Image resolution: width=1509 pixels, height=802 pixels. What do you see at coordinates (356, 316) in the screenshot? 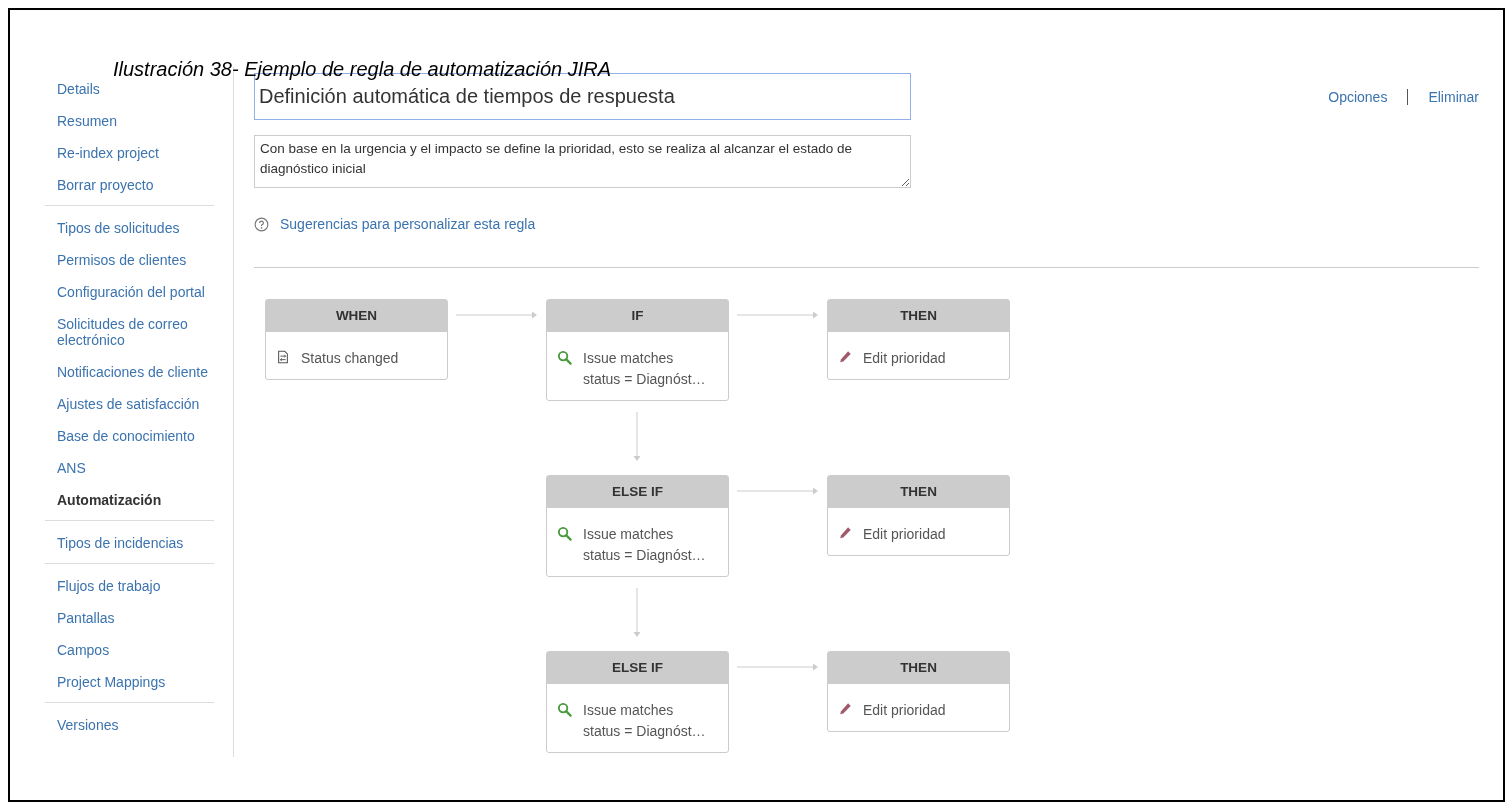
I see `component-header: WHEN` at bounding box center [356, 316].